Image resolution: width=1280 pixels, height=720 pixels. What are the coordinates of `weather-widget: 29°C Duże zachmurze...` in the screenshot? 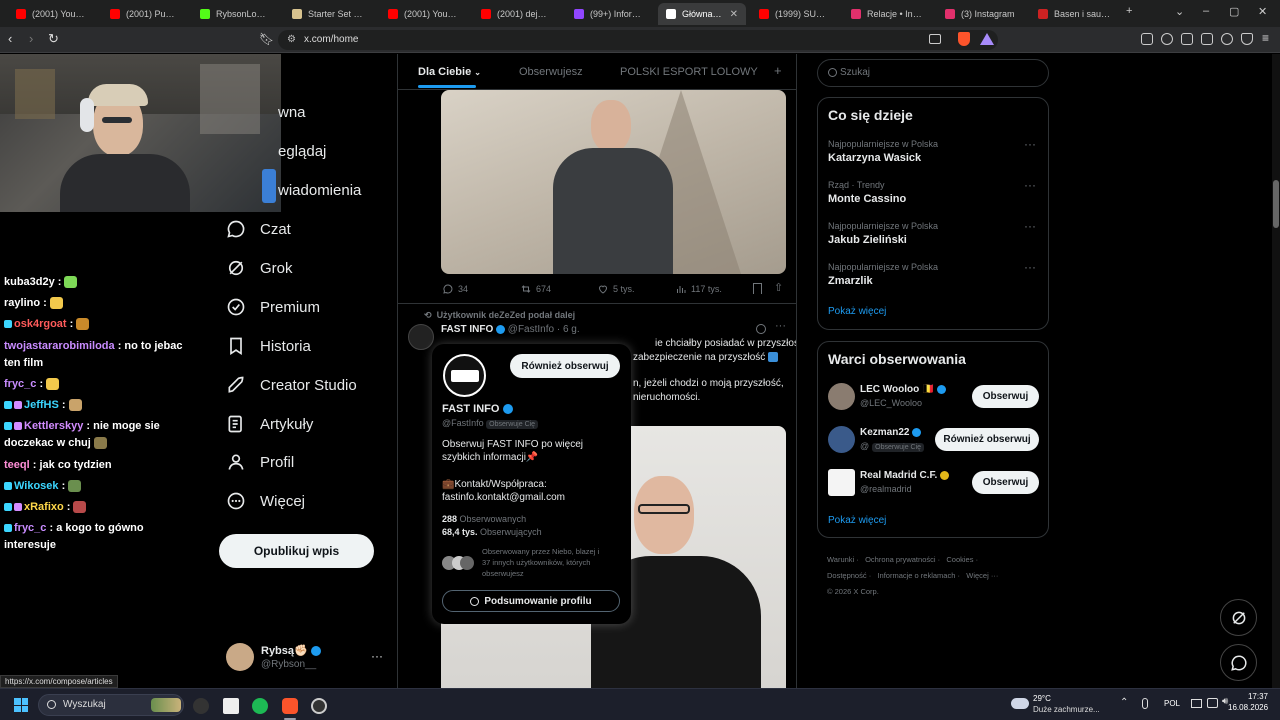 It's located at (1058, 705).